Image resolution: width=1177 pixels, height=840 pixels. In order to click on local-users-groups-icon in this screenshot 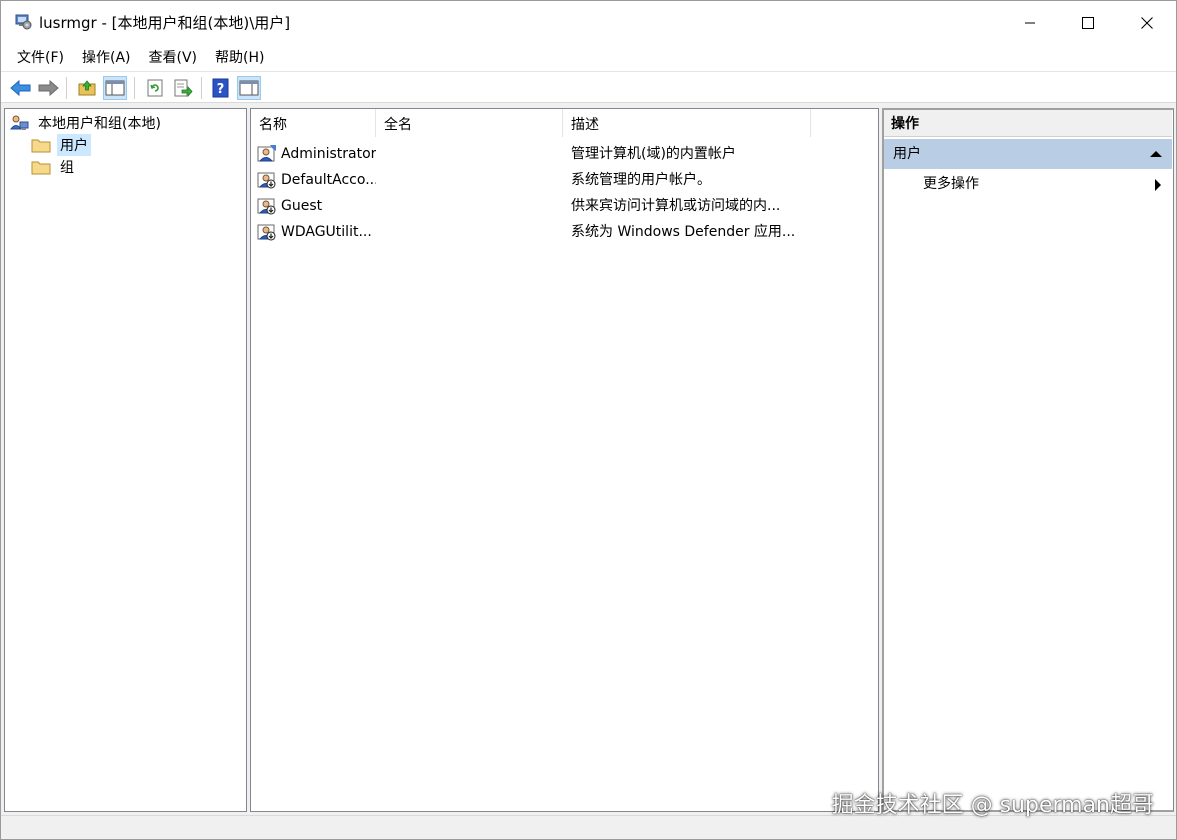, I will do `click(19, 123)`.